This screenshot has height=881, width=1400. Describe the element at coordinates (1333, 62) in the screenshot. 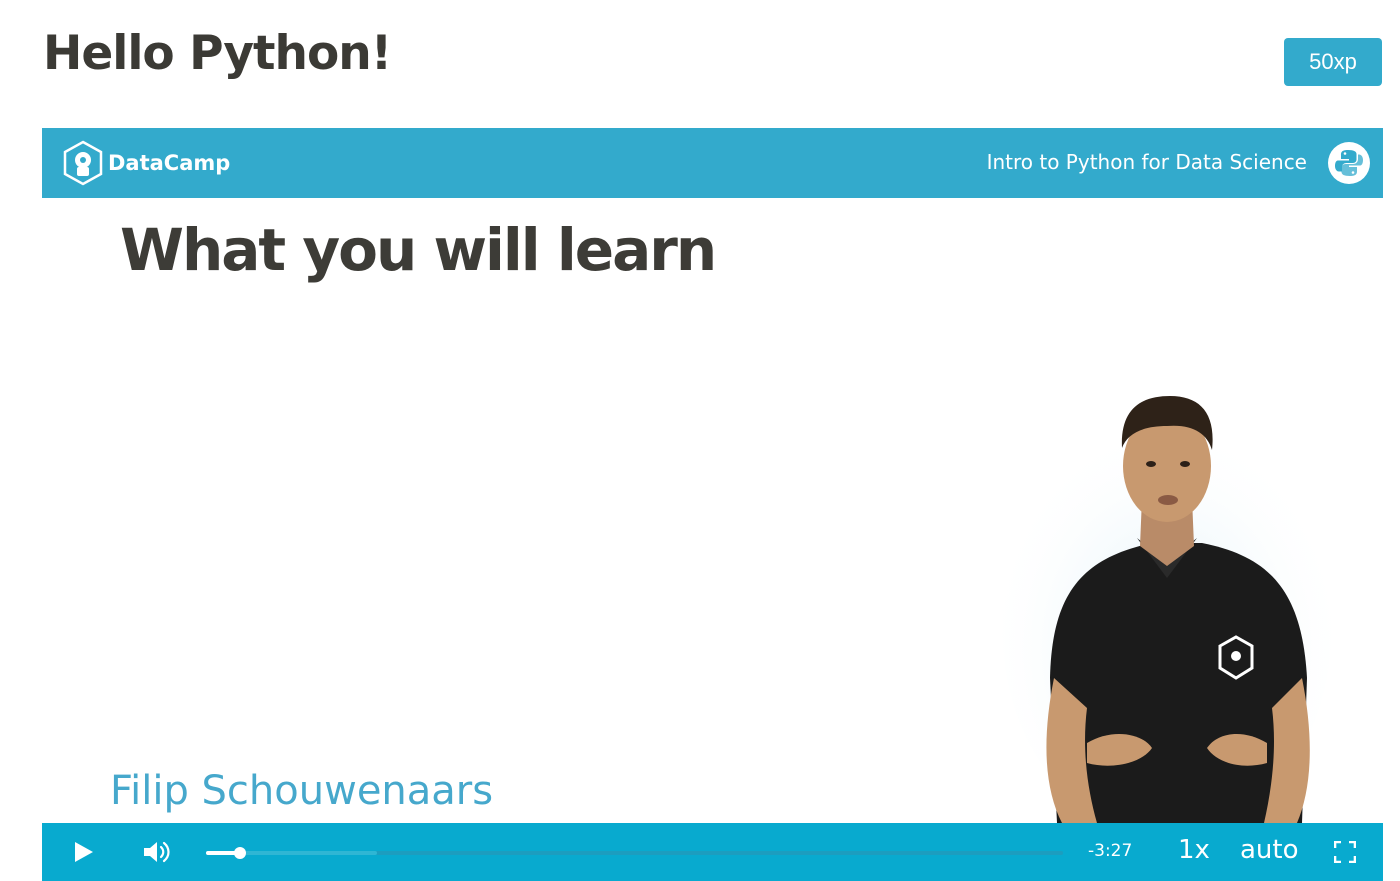

I see `xp-badge: 50xp` at that location.